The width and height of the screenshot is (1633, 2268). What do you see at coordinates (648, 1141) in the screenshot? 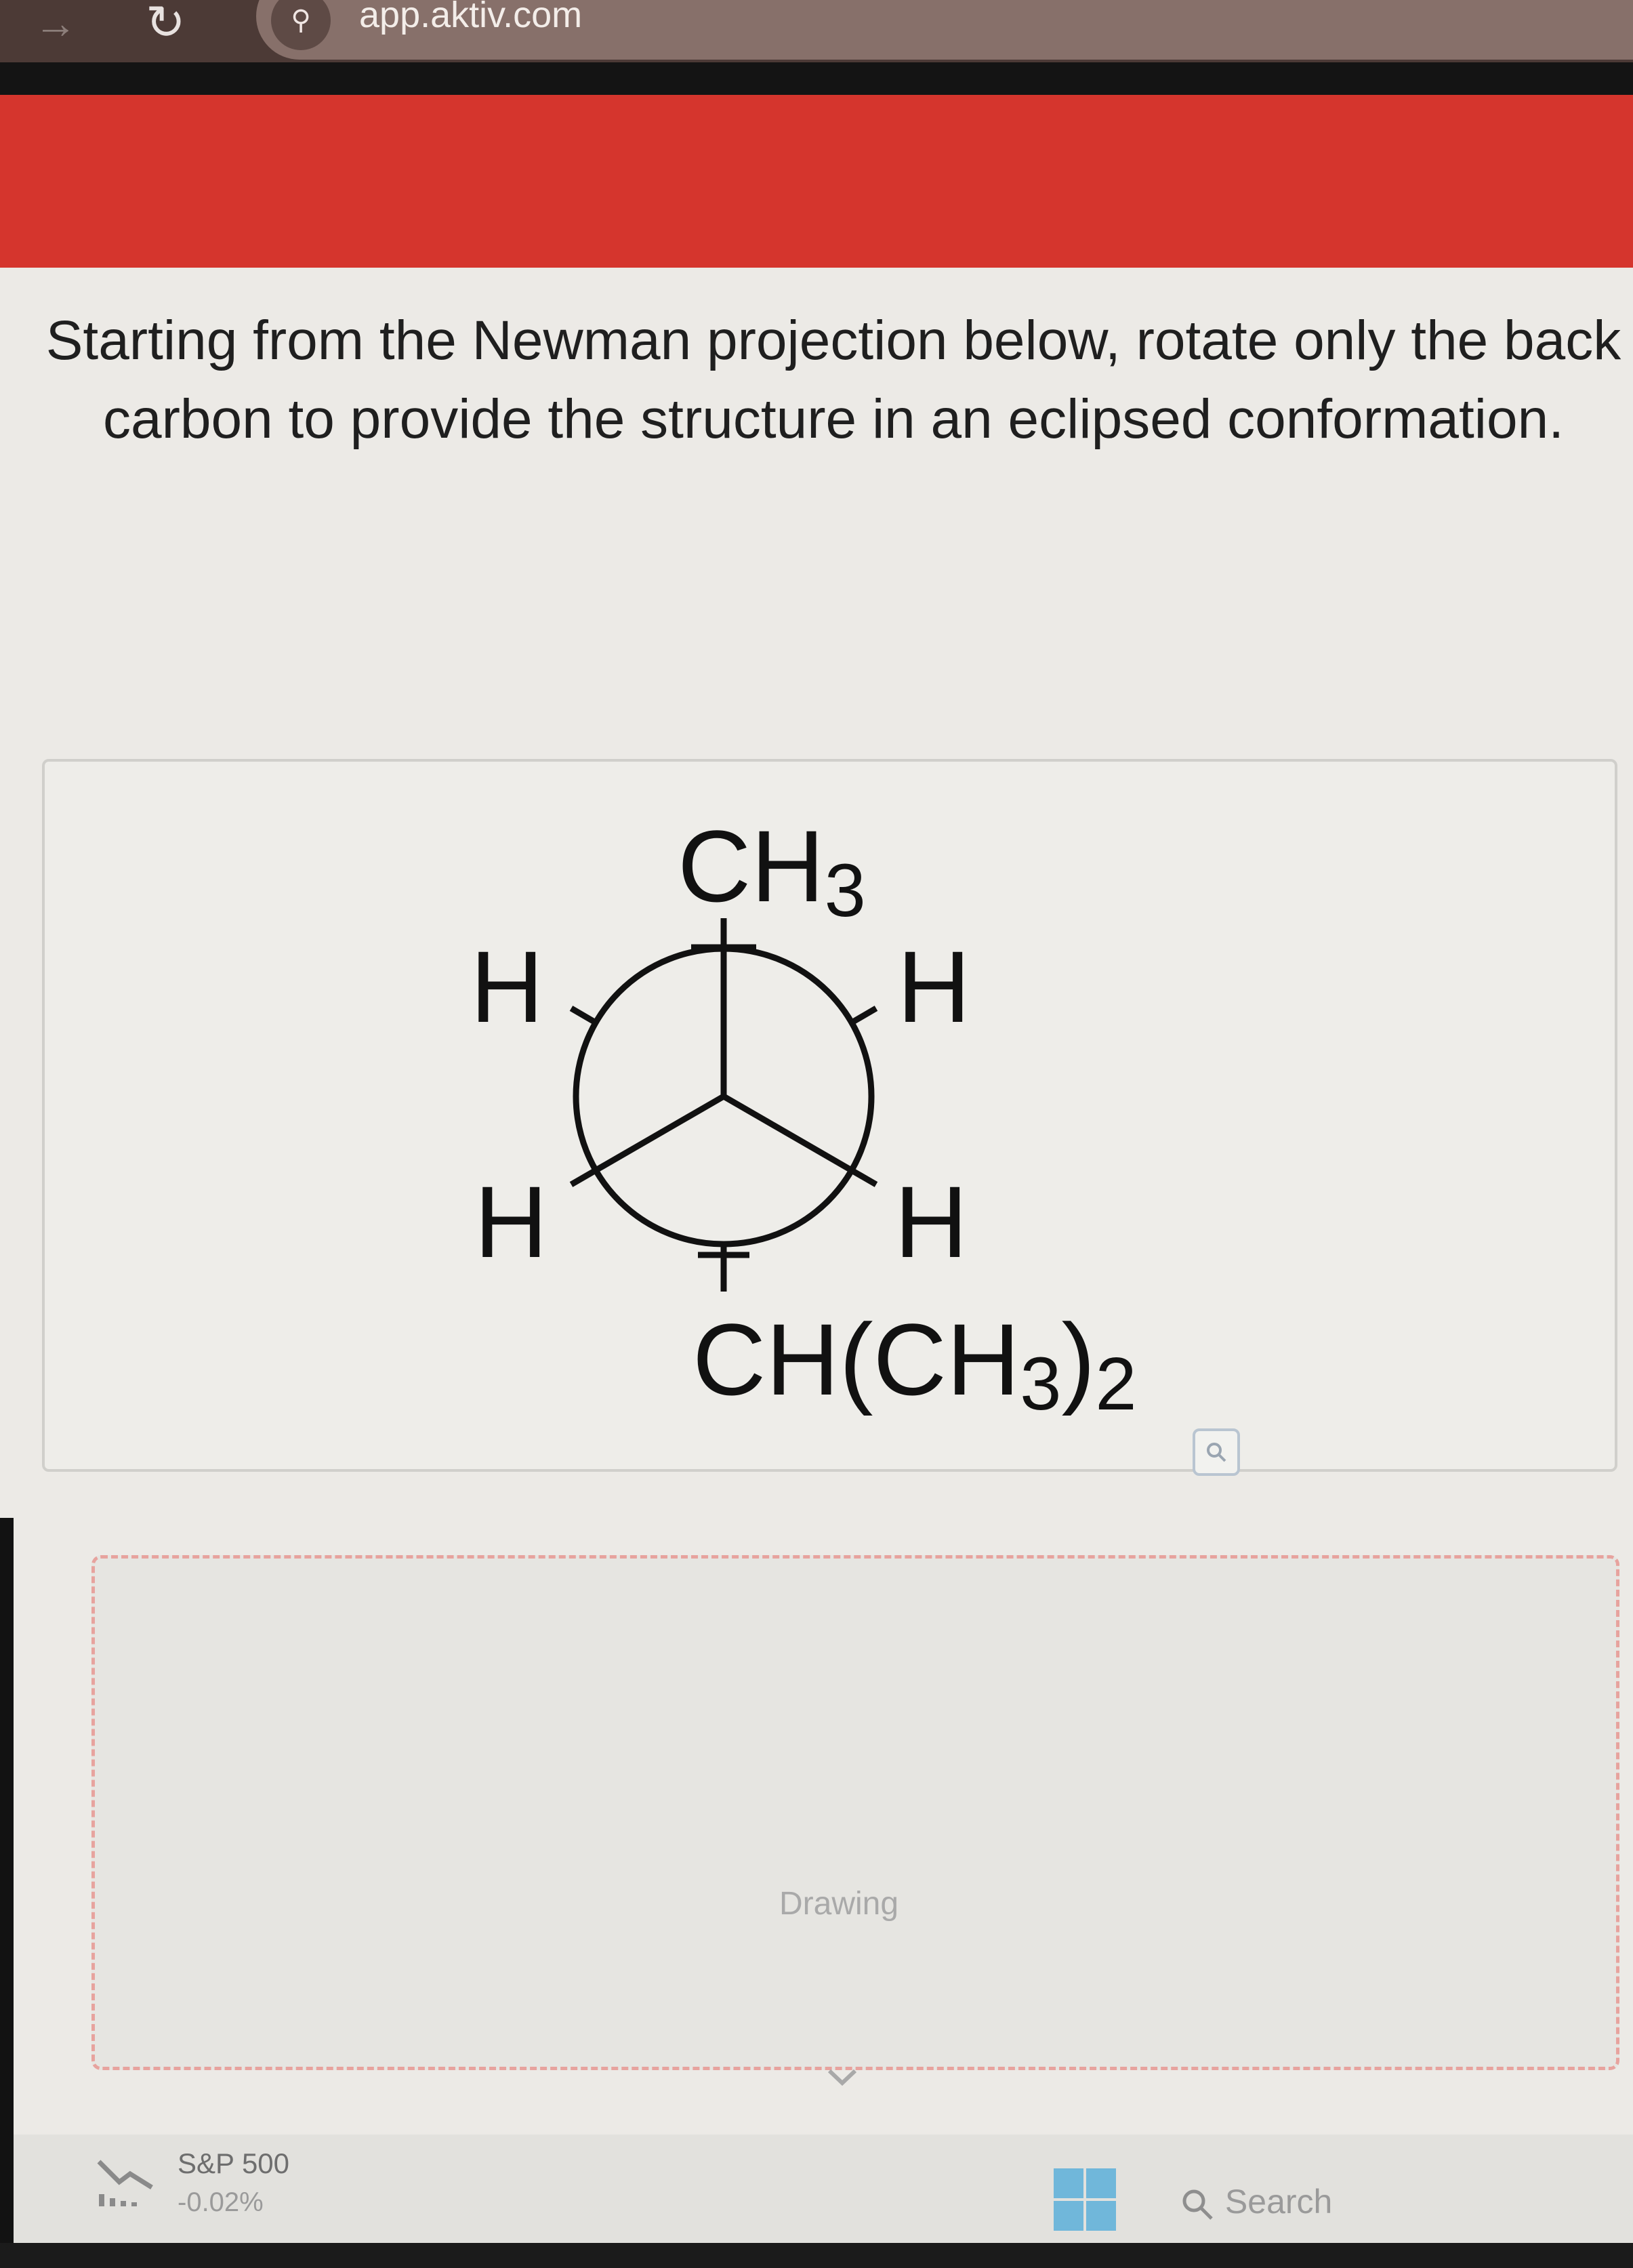
I see `front-bond-lower-left` at bounding box center [648, 1141].